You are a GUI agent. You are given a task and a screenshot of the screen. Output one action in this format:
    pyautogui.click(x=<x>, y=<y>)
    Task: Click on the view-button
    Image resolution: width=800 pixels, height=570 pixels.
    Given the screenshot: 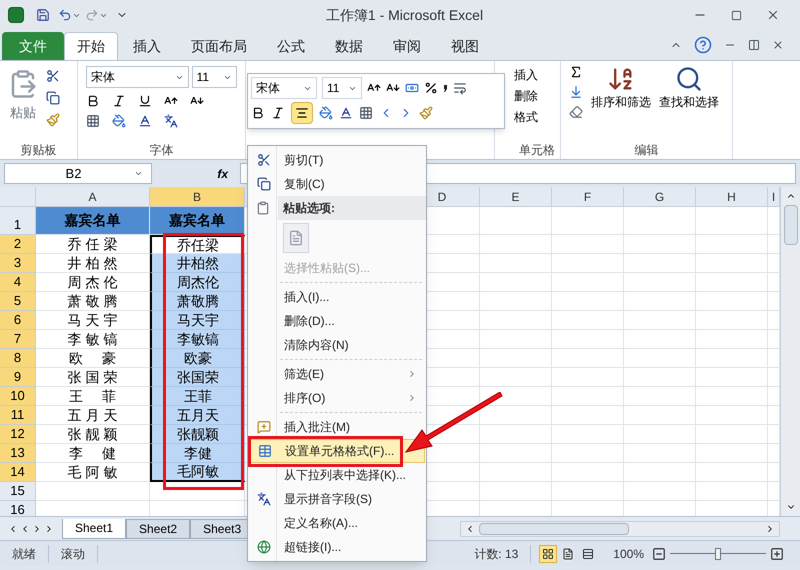 What is the action you would take?
    pyautogui.click(x=548, y=553)
    